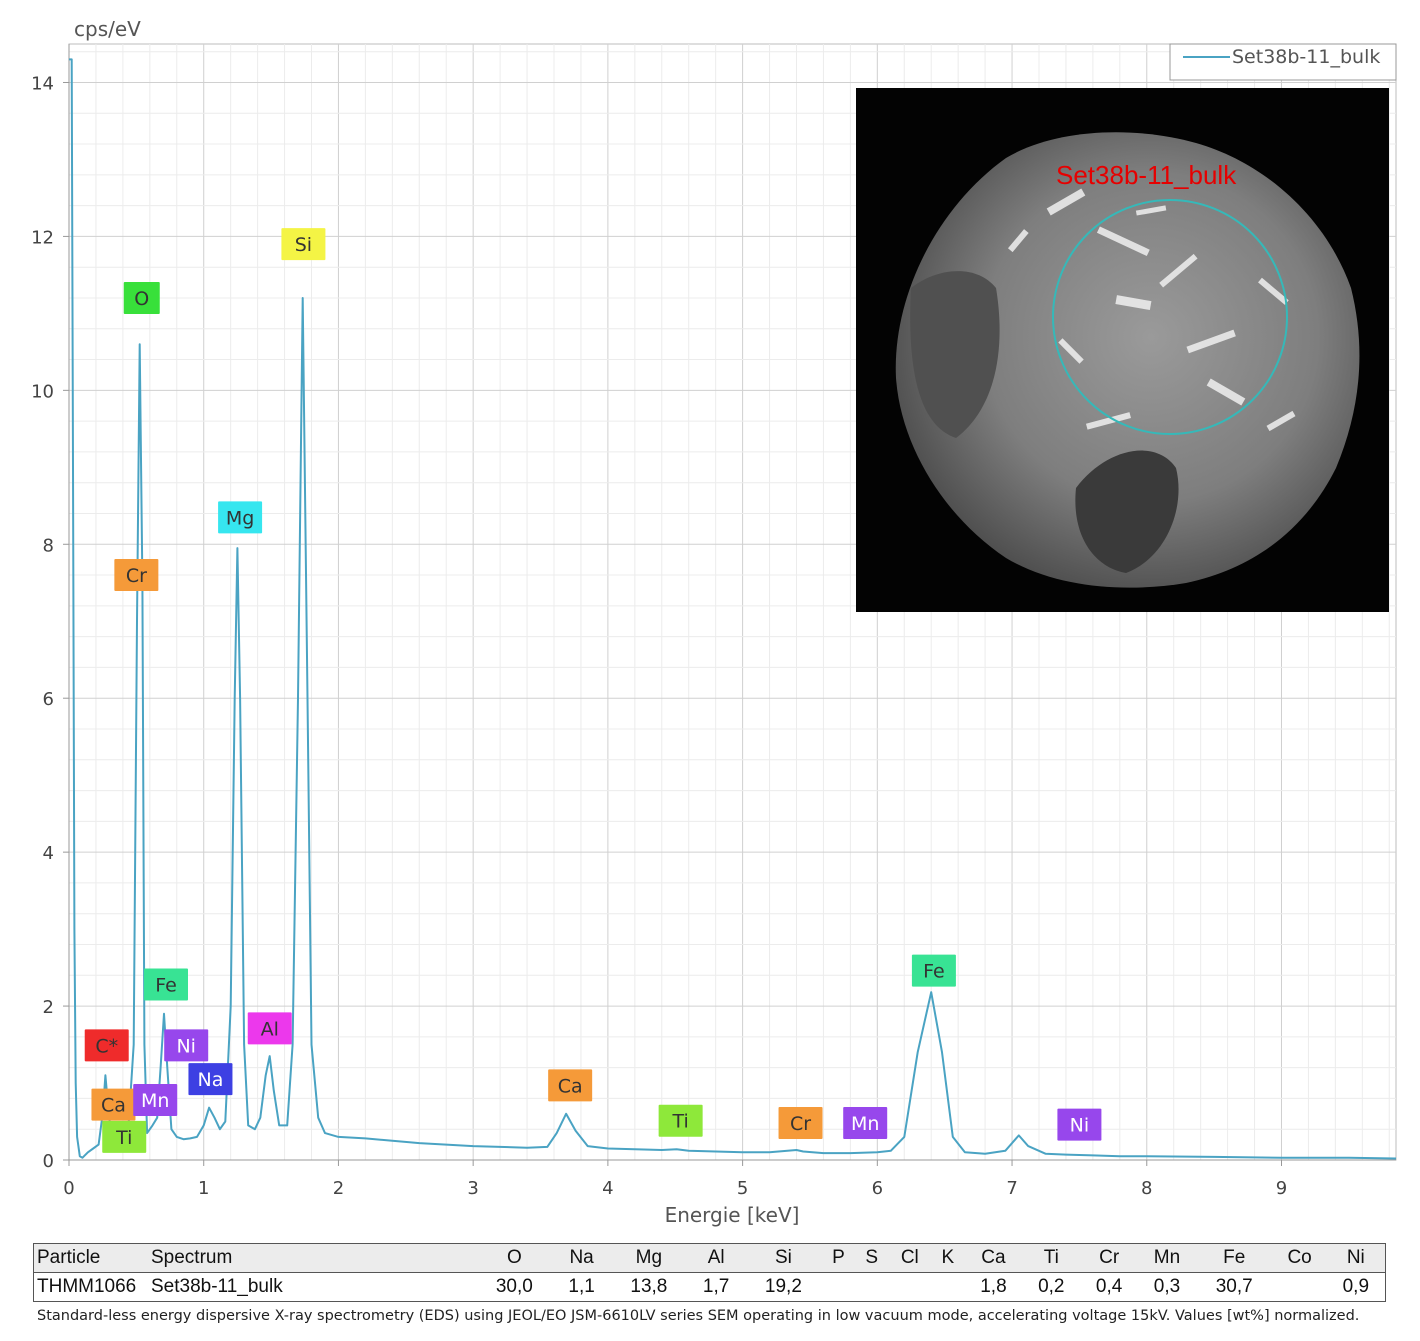  What do you see at coordinates (48, 545) in the screenshot?
I see `y-tick-label: 8` at bounding box center [48, 545].